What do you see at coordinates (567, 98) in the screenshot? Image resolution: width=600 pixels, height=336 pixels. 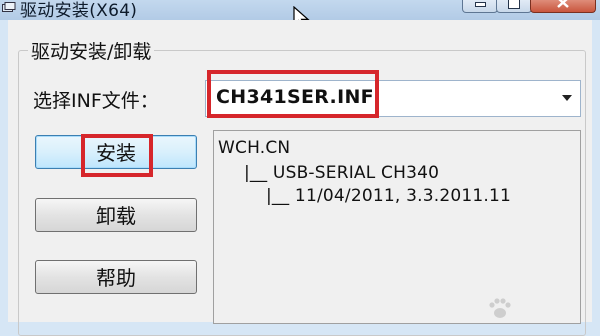 I see `chevron-down-icon` at bounding box center [567, 98].